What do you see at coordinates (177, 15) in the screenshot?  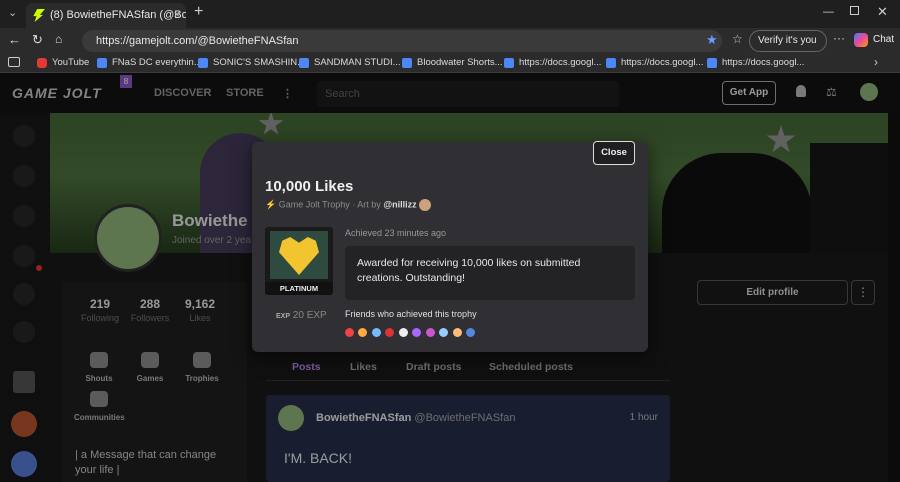 I see `tab-close-icon: ×` at bounding box center [177, 15].